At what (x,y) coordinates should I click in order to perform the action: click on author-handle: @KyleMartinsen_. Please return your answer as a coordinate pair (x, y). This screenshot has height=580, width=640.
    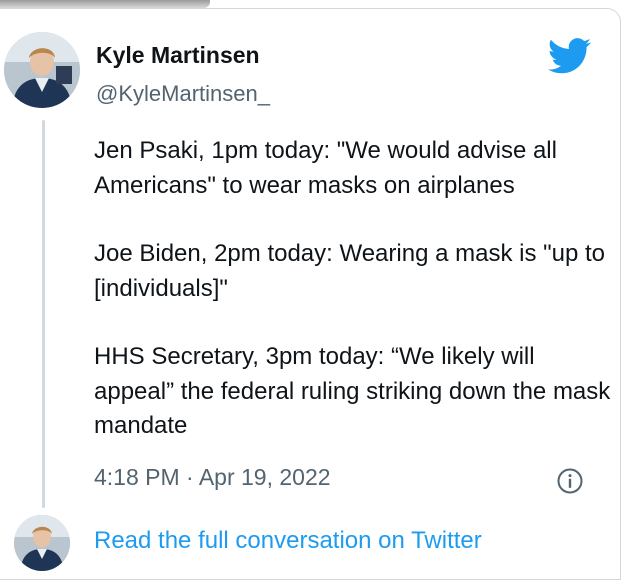
    Looking at the image, I should click on (183, 94).